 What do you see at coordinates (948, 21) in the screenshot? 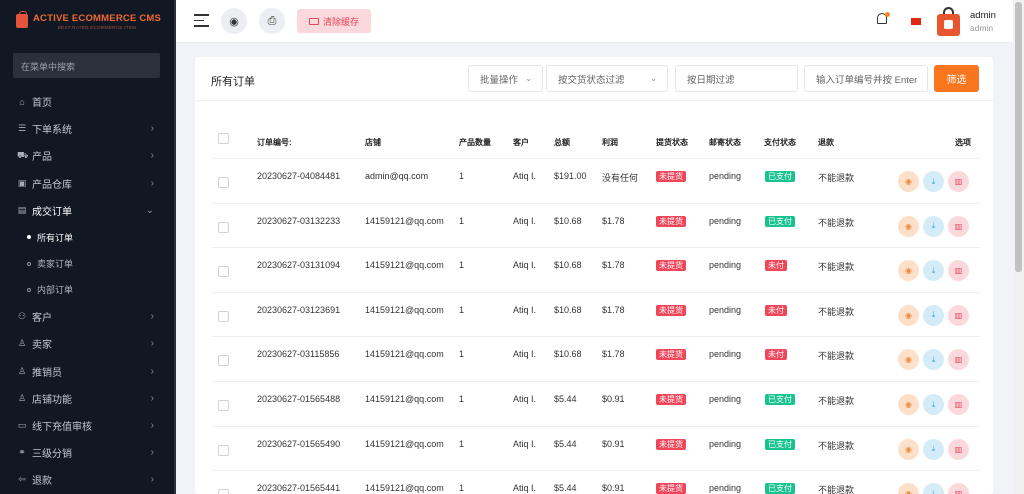
I see `avatar` at bounding box center [948, 21].